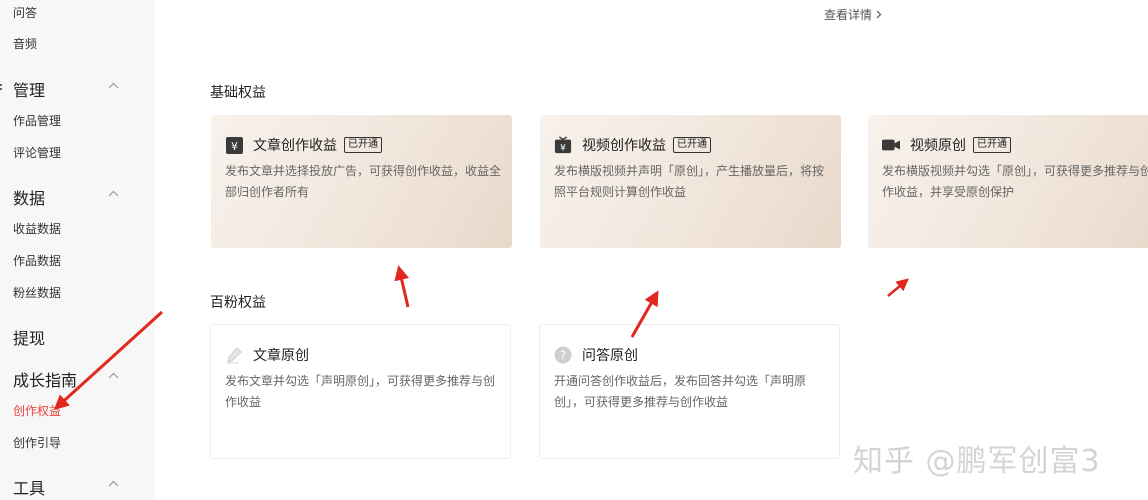 The height and width of the screenshot is (500, 1148). I want to click on sidebar-group-data: 数据, so click(29, 197).